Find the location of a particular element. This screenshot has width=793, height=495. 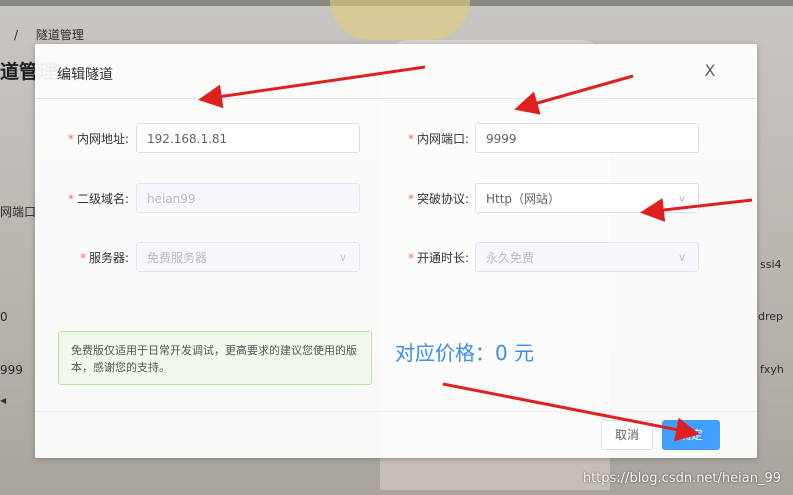

form-row-address: * 内网地址: 192.168.1.81 * 内网端口: 9999 is located at coordinates (396, 139).